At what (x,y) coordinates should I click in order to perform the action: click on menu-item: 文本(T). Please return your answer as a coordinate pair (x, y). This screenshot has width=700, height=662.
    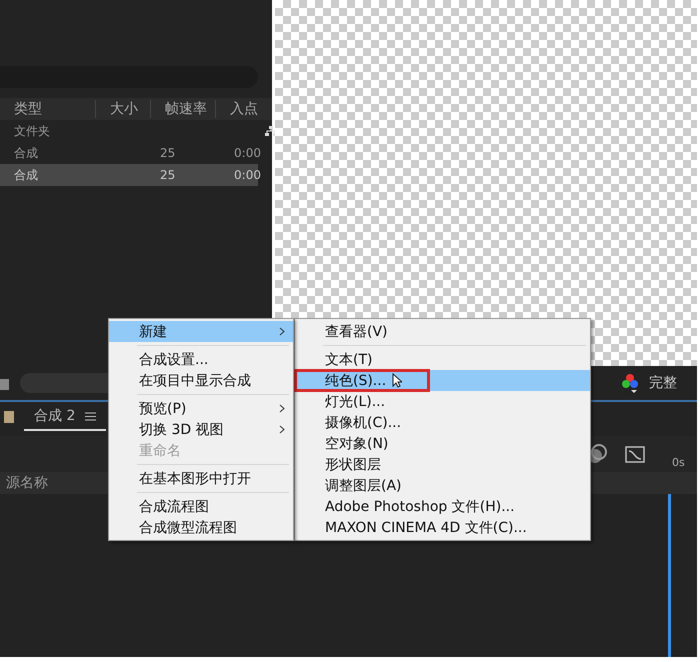
    Looking at the image, I should click on (442, 359).